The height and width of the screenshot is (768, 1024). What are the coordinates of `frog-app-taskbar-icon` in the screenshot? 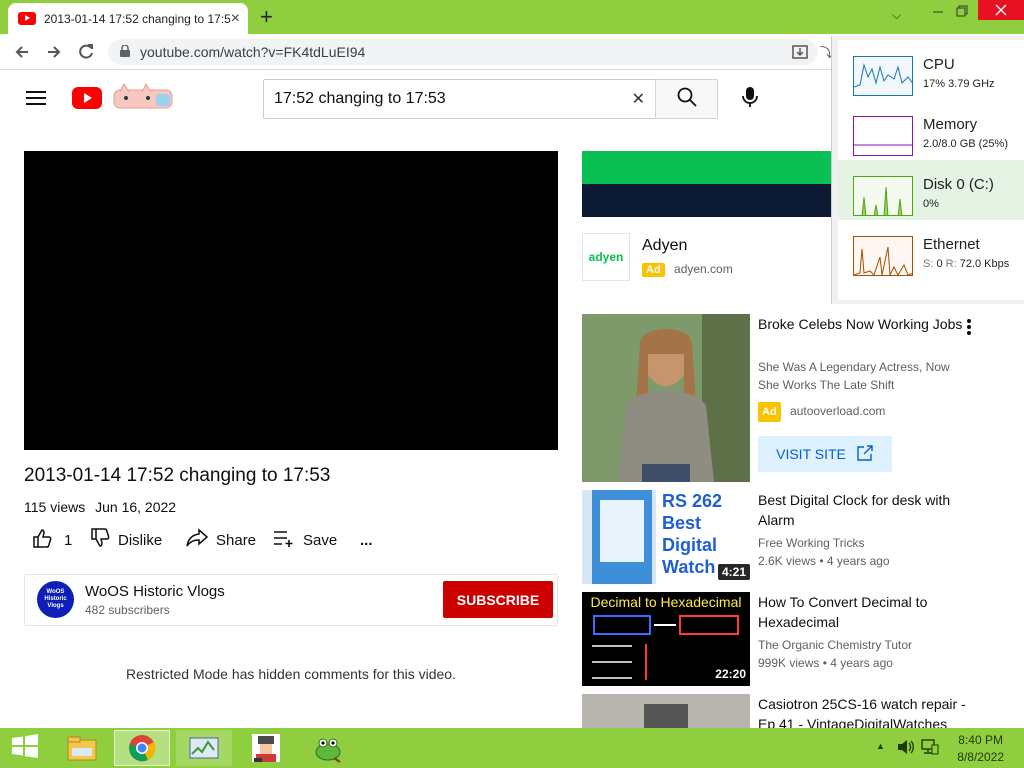 It's located at (328, 748).